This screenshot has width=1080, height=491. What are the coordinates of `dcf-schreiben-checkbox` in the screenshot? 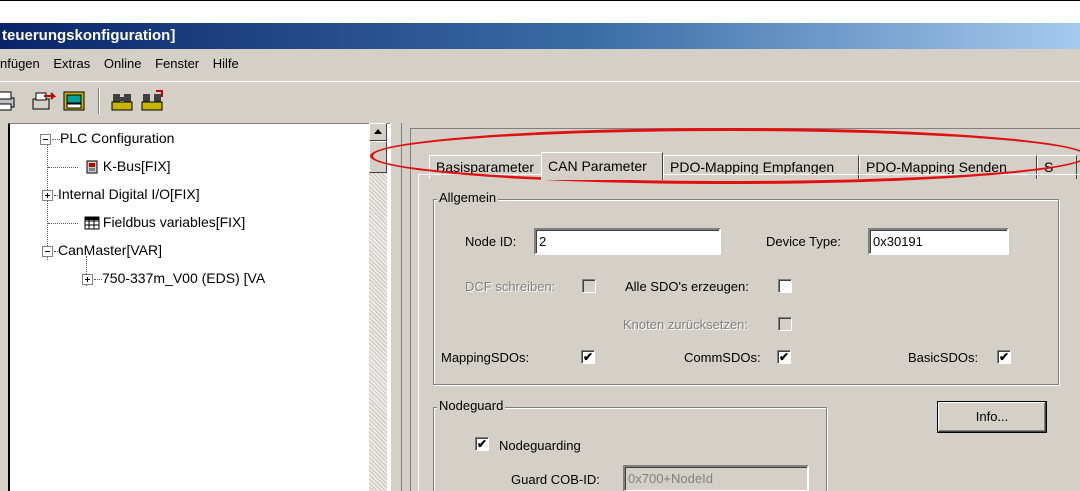 It's located at (589, 286).